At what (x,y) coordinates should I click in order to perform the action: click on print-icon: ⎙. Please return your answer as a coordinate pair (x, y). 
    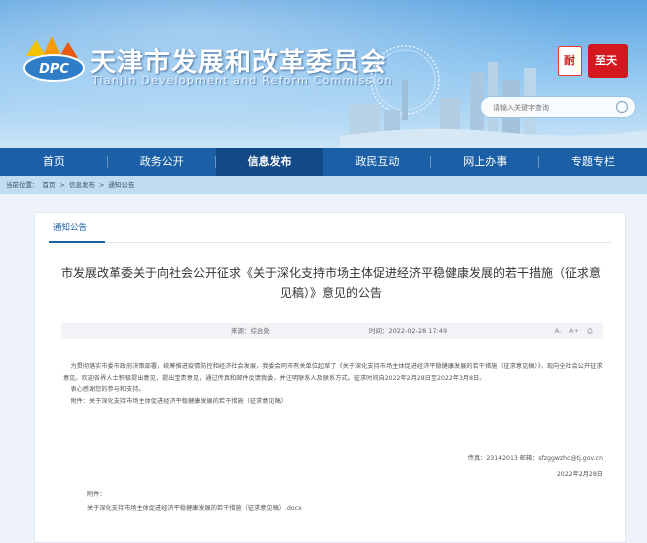
    Looking at the image, I should click on (590, 331).